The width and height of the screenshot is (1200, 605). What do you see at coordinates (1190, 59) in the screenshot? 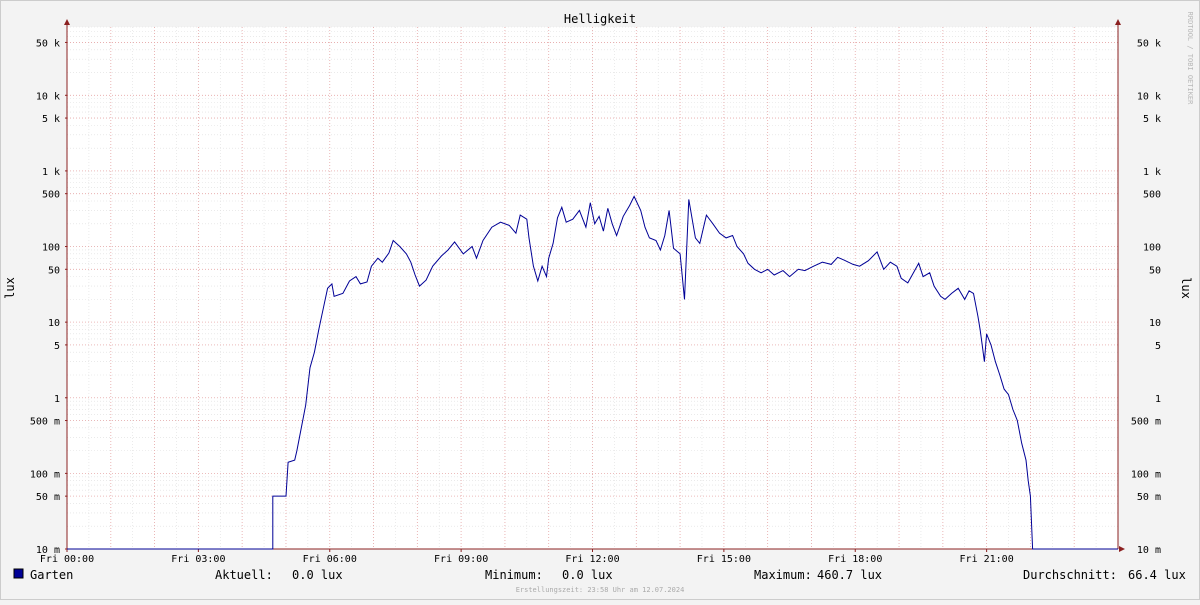
I see `rrdtool-watermark: RRDTOOL / TOBI OETIKER` at bounding box center [1190, 59].